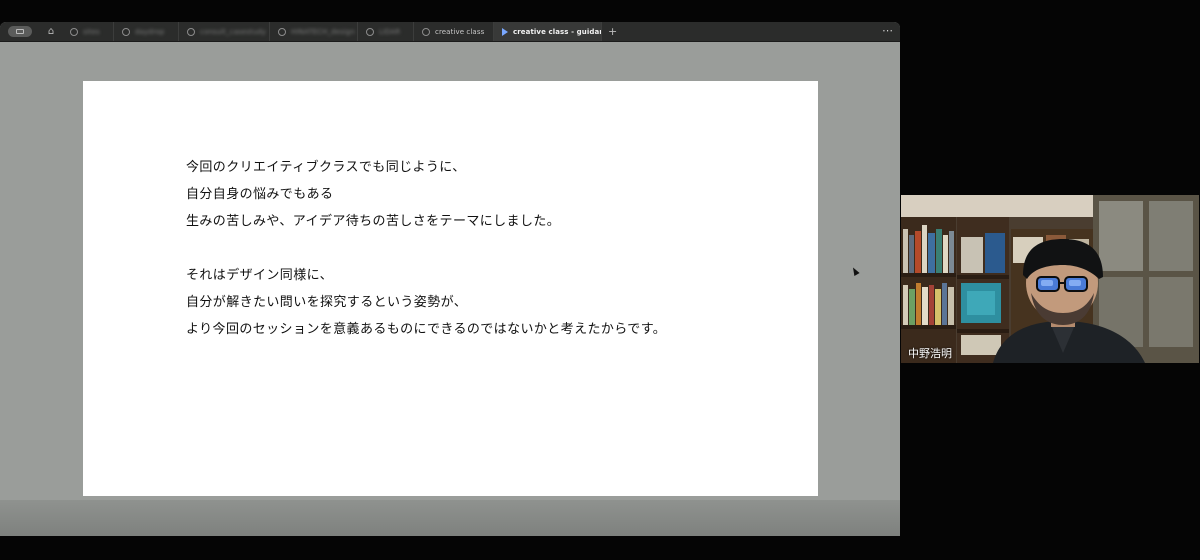  What do you see at coordinates (150, 31) in the screenshot?
I see `tab-label: daydrop` at bounding box center [150, 31].